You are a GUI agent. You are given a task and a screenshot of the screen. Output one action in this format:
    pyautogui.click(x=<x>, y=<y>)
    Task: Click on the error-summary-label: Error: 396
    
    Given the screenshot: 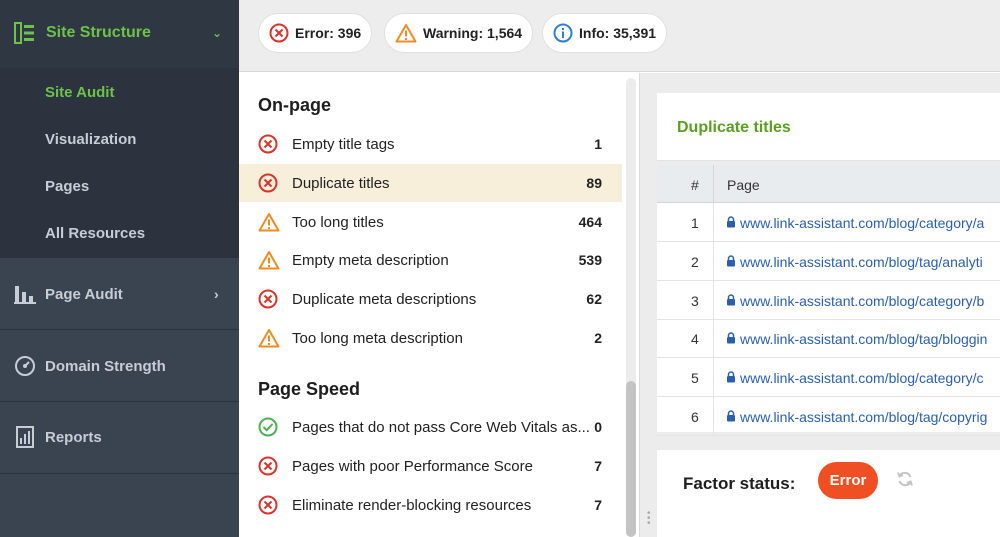 What is the action you would take?
    pyautogui.click(x=328, y=33)
    